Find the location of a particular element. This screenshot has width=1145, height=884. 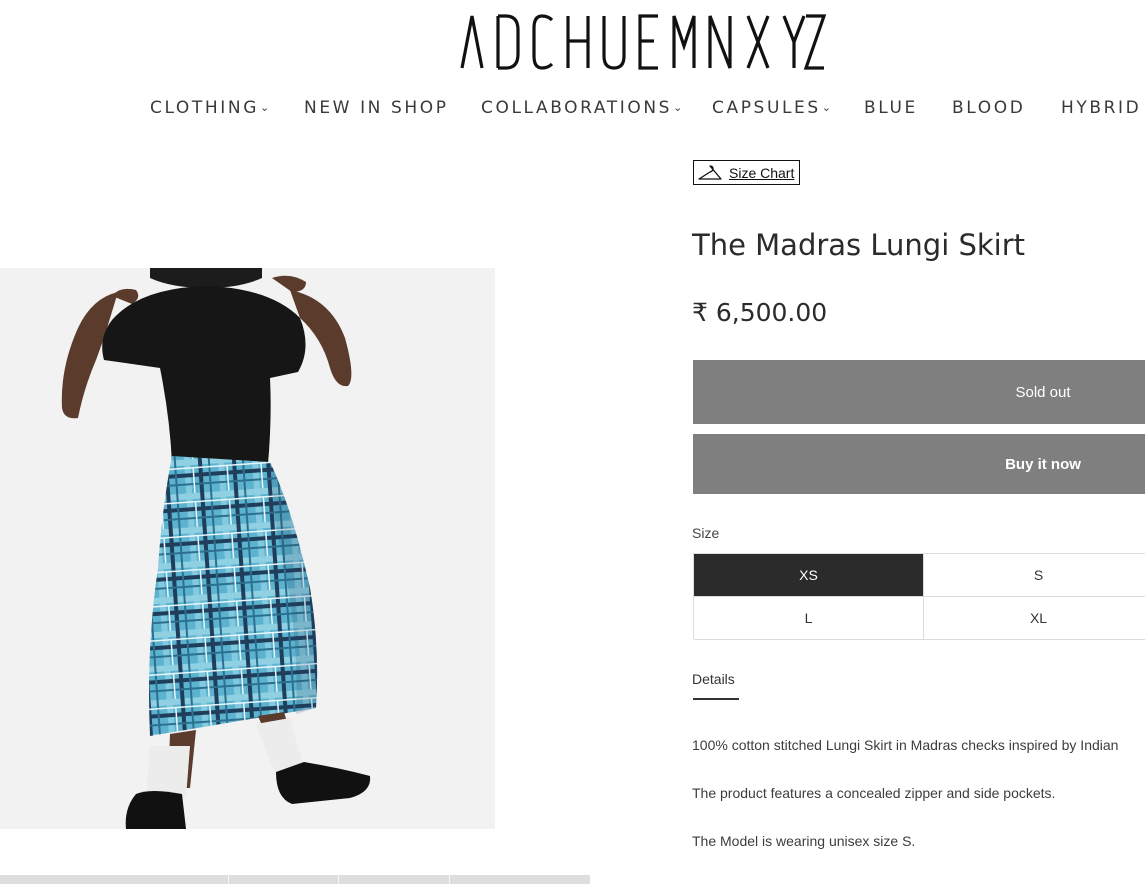

size-option-s: S is located at coordinates (1034, 575).